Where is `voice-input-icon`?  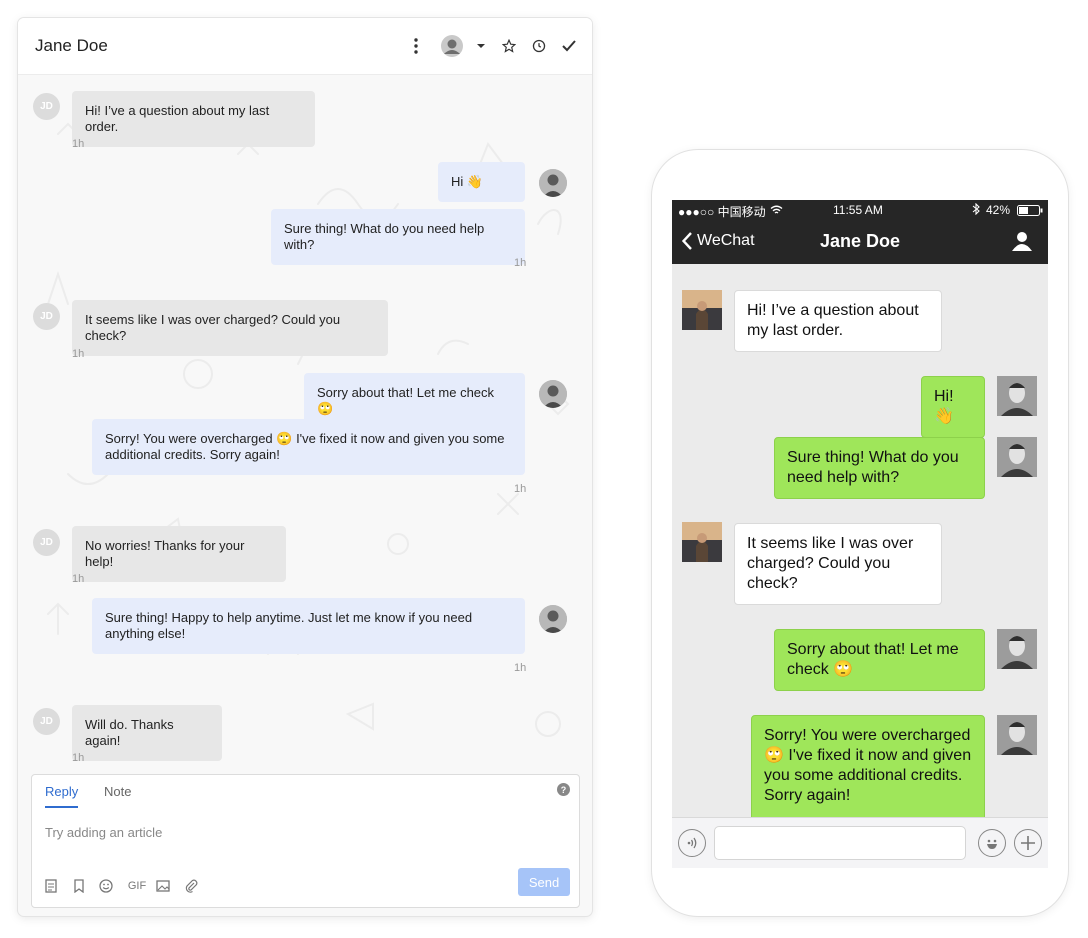
voice-input-icon is located at coordinates (692, 843).